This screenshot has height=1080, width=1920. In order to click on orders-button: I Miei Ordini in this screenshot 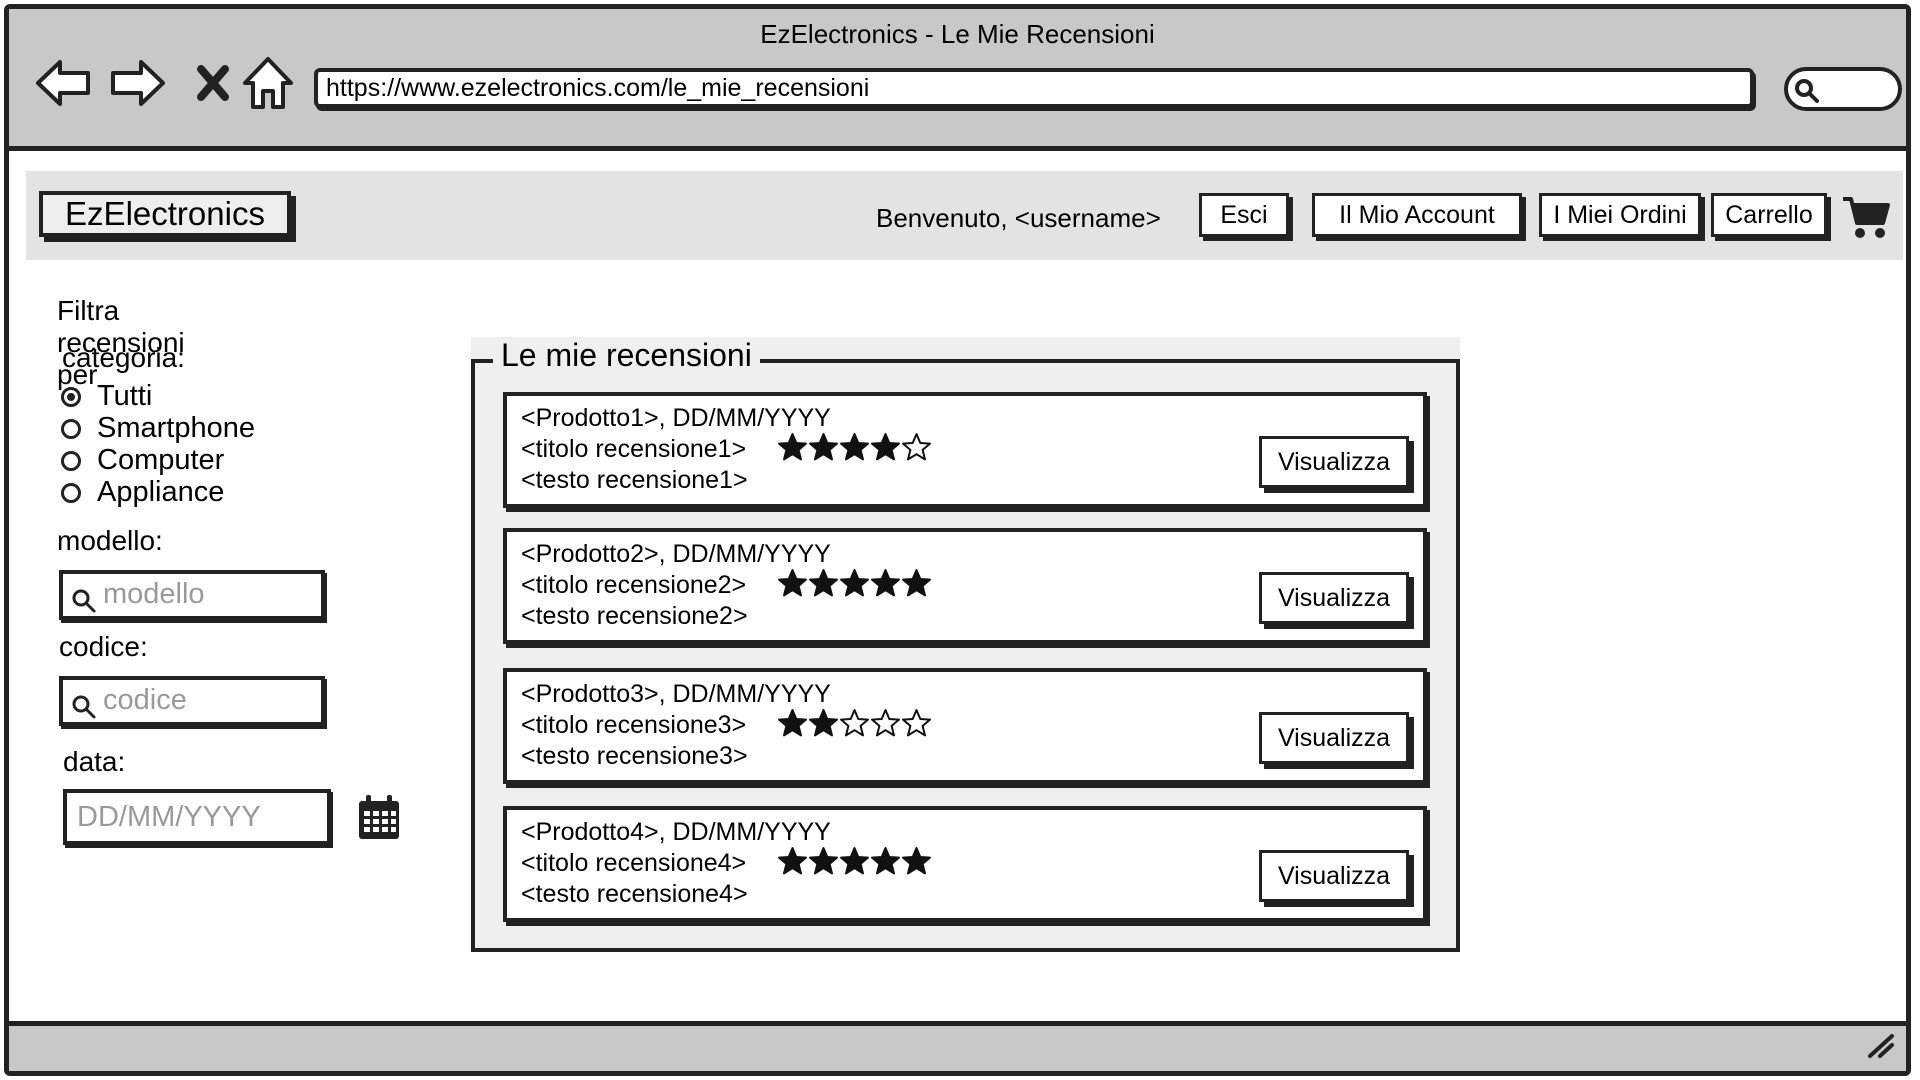, I will do `click(1620, 215)`.